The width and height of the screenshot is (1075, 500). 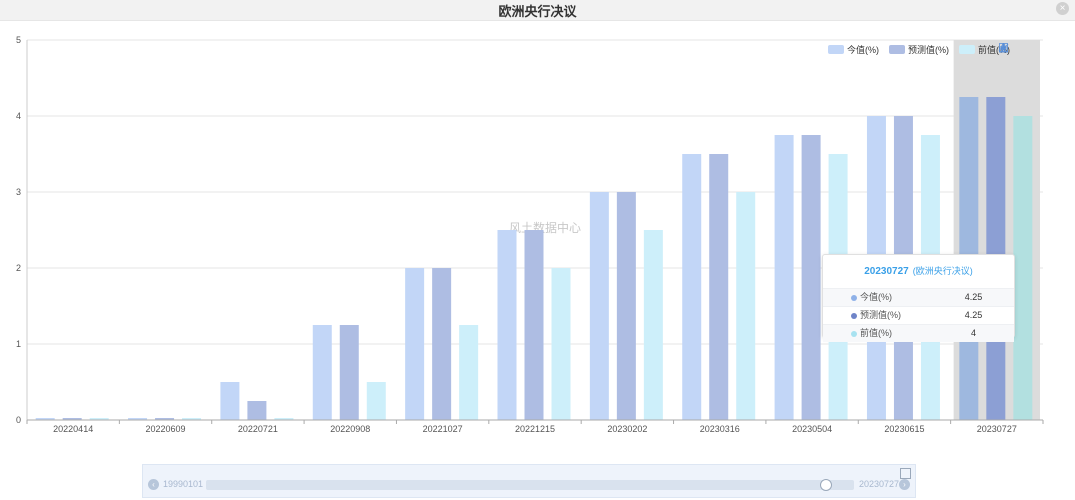 What do you see at coordinates (904, 429) in the screenshot?
I see `x-tick-label: 20230615` at bounding box center [904, 429].